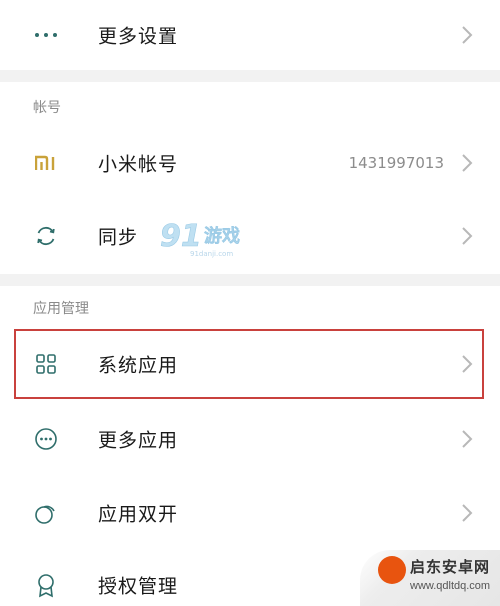 The image size is (500, 606). What do you see at coordinates (46, 585) in the screenshot?
I see `badge-icon` at bounding box center [46, 585].